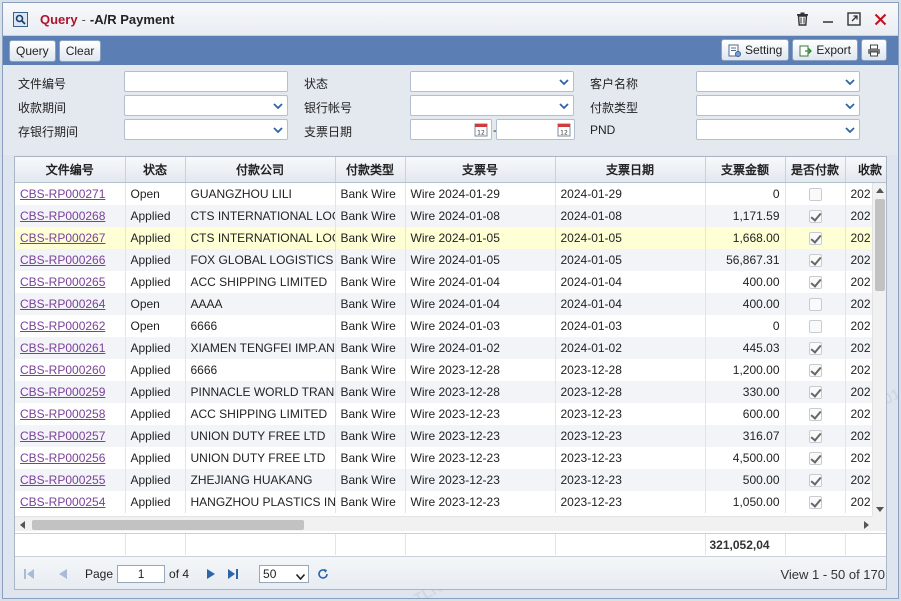  I want to click on company-cell: AAAA, so click(260, 304).